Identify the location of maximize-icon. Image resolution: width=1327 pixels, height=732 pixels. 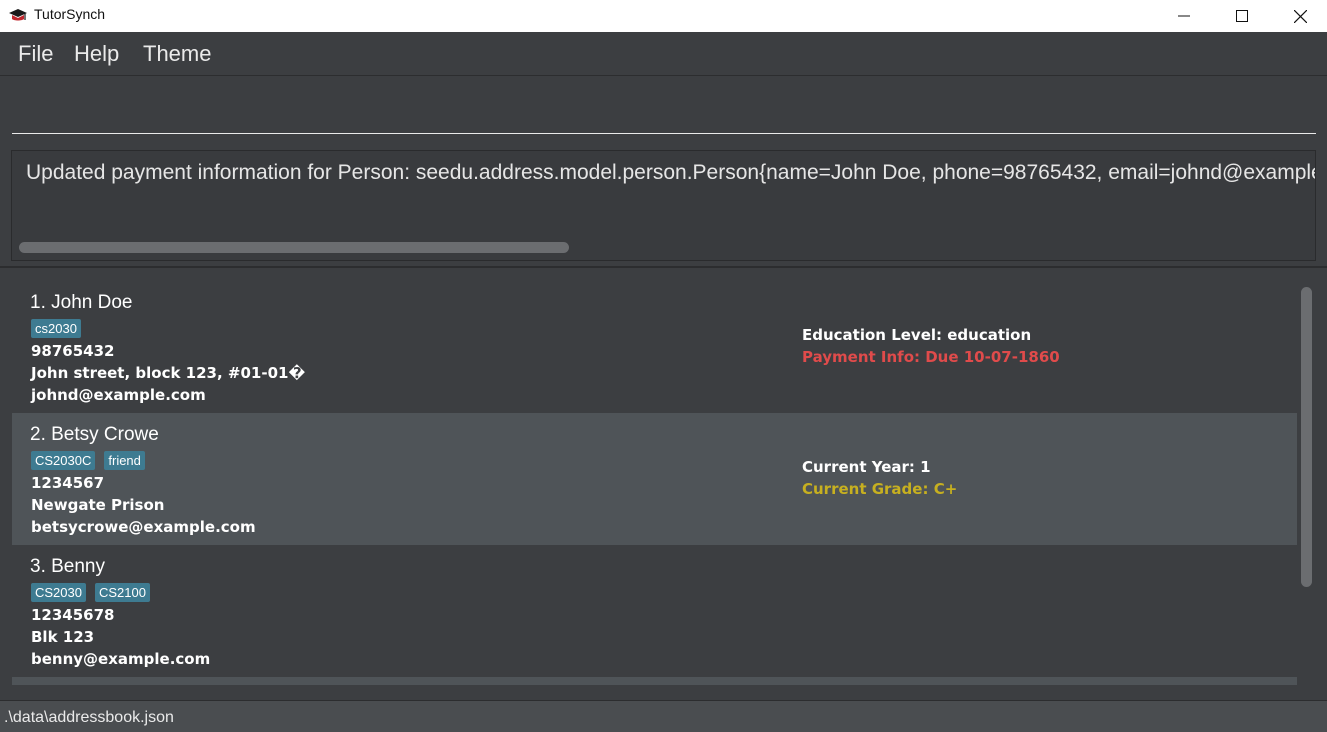
(1242, 16).